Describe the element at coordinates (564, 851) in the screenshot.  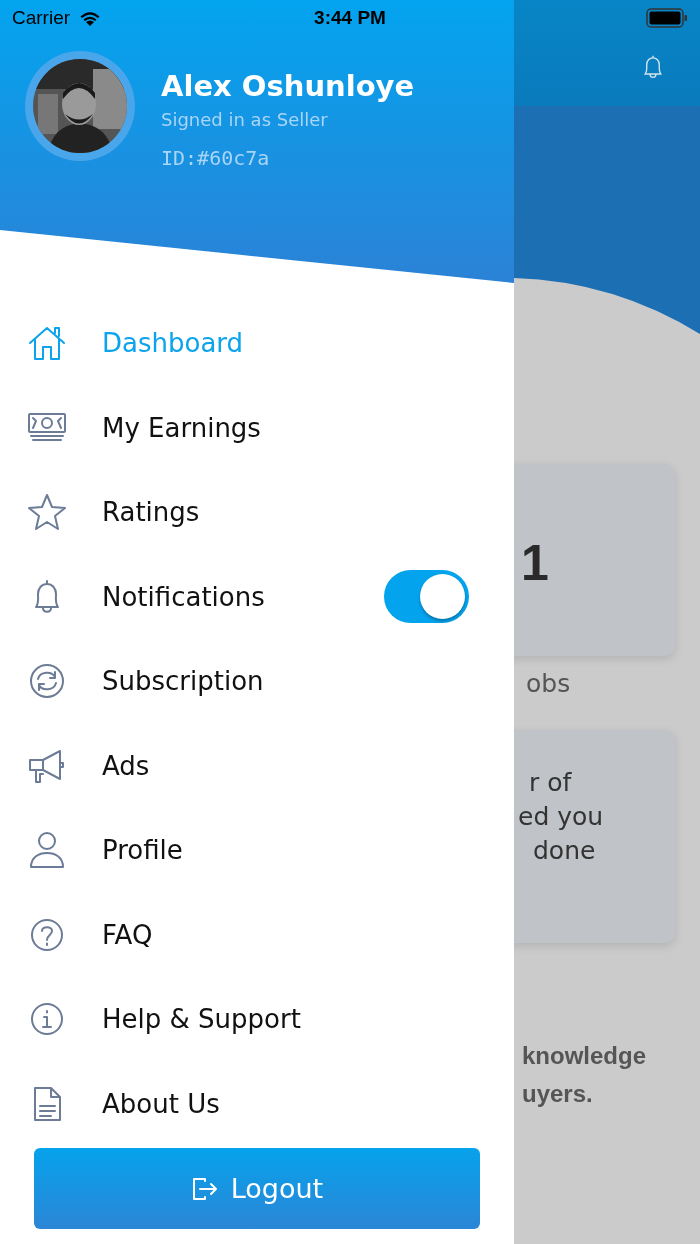
I see `card-text: done` at that location.